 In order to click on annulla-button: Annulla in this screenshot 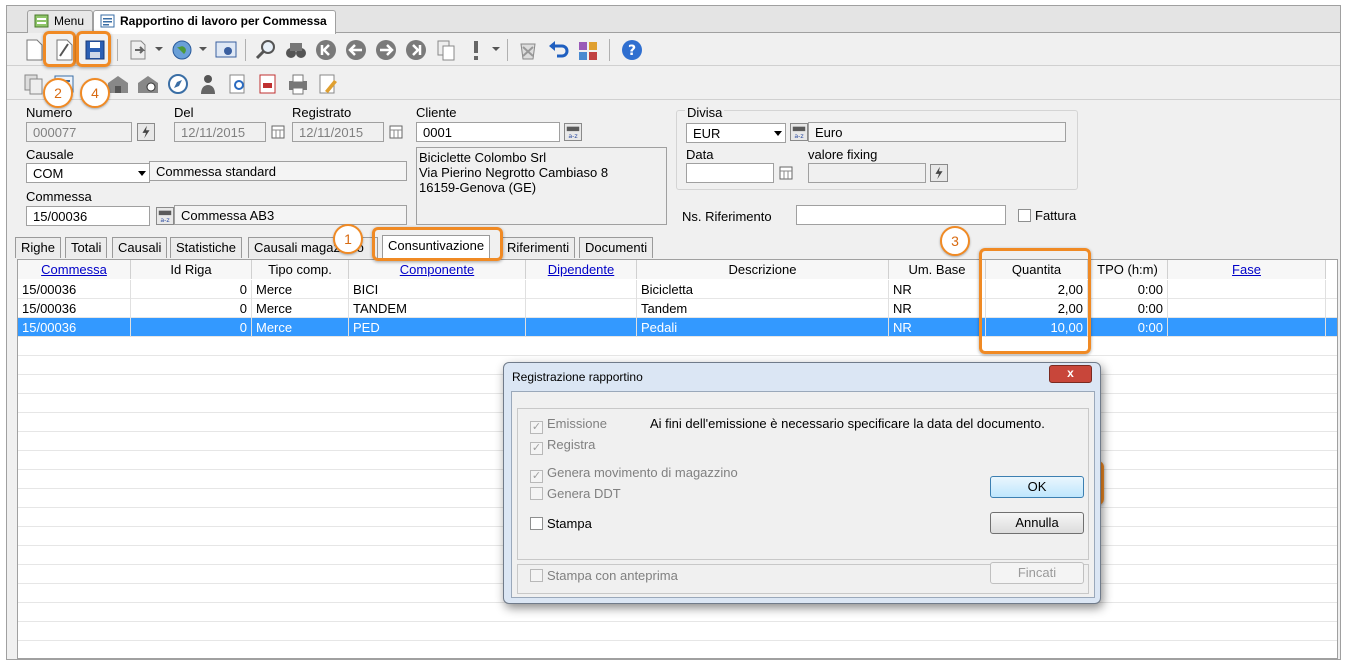, I will do `click(1037, 523)`.